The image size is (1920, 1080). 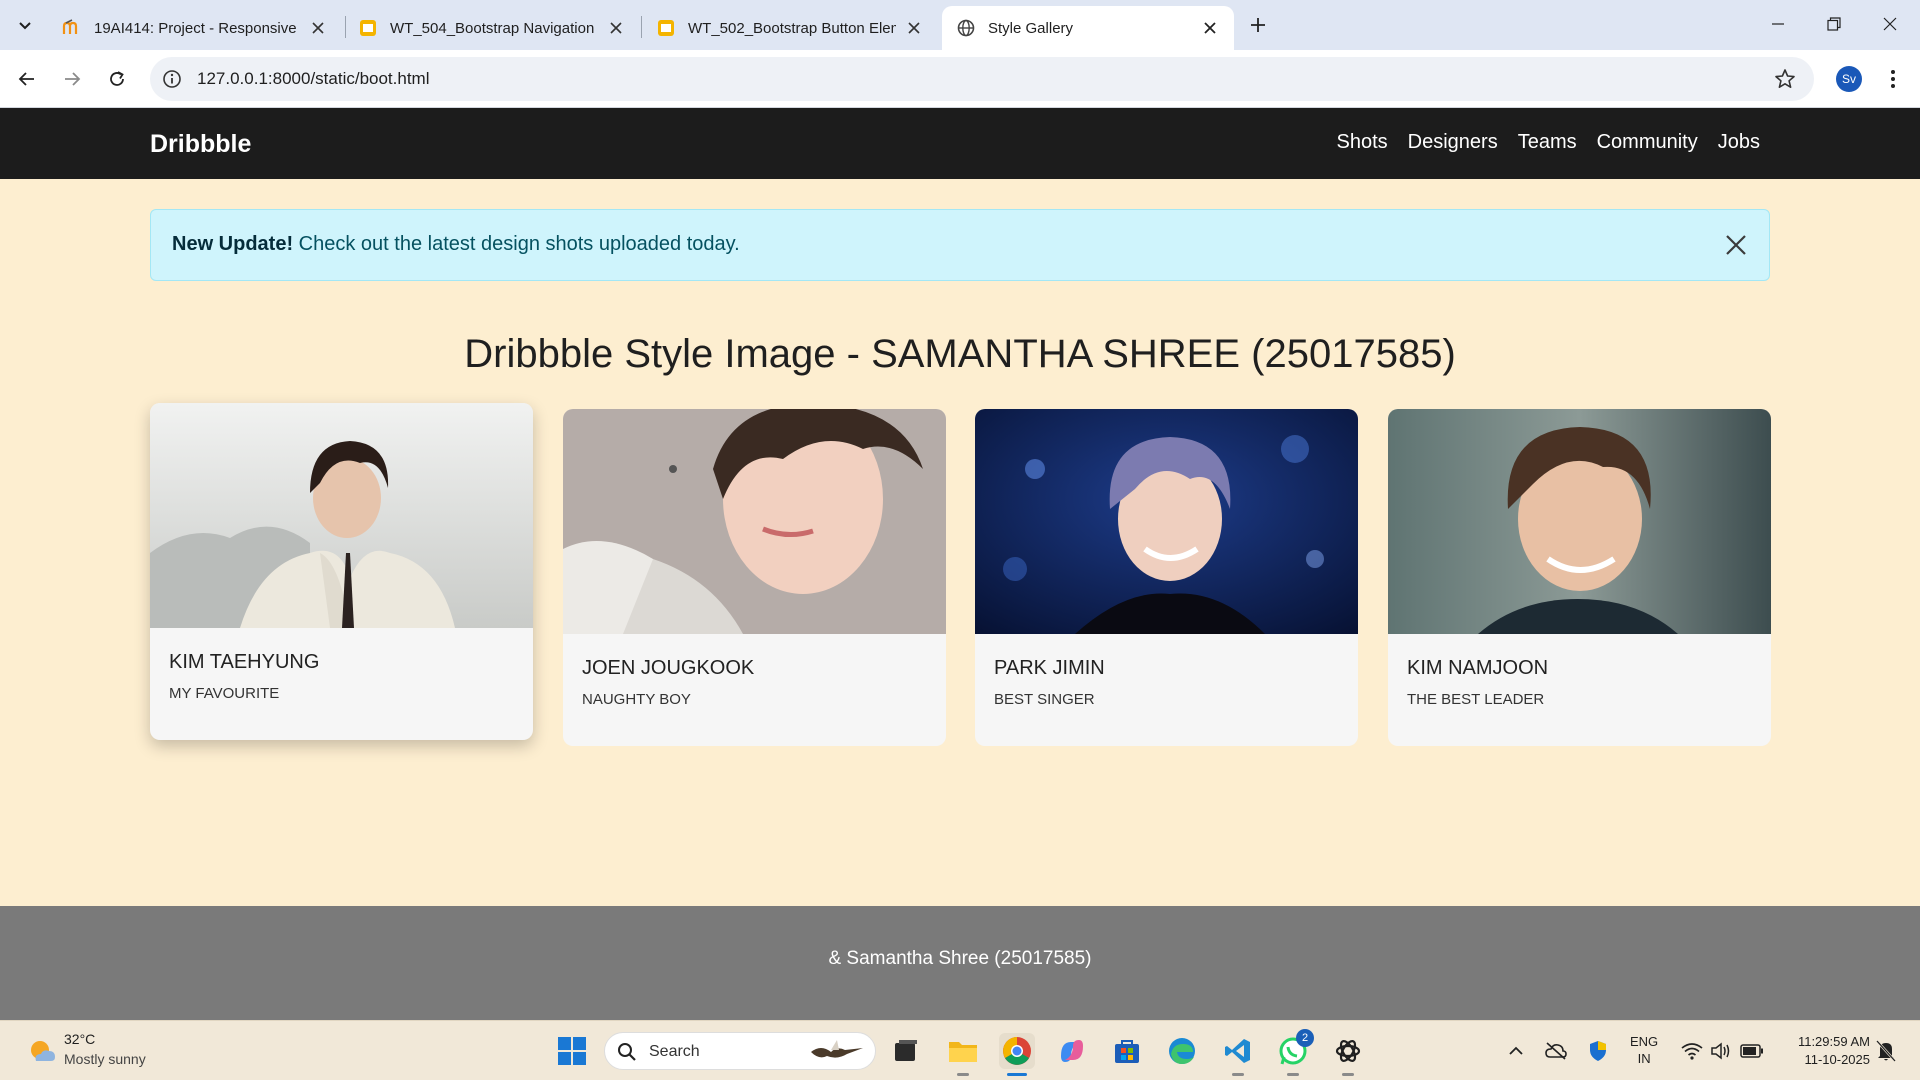 I want to click on gallery-card: PARK JIMIN BEST SINGER, so click(x=1166, y=577).